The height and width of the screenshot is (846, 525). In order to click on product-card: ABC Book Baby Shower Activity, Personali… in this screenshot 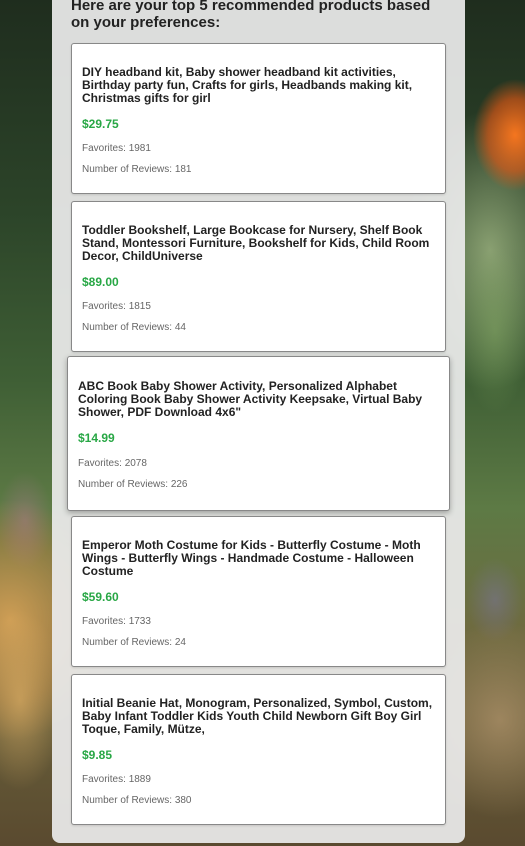, I will do `click(258, 433)`.